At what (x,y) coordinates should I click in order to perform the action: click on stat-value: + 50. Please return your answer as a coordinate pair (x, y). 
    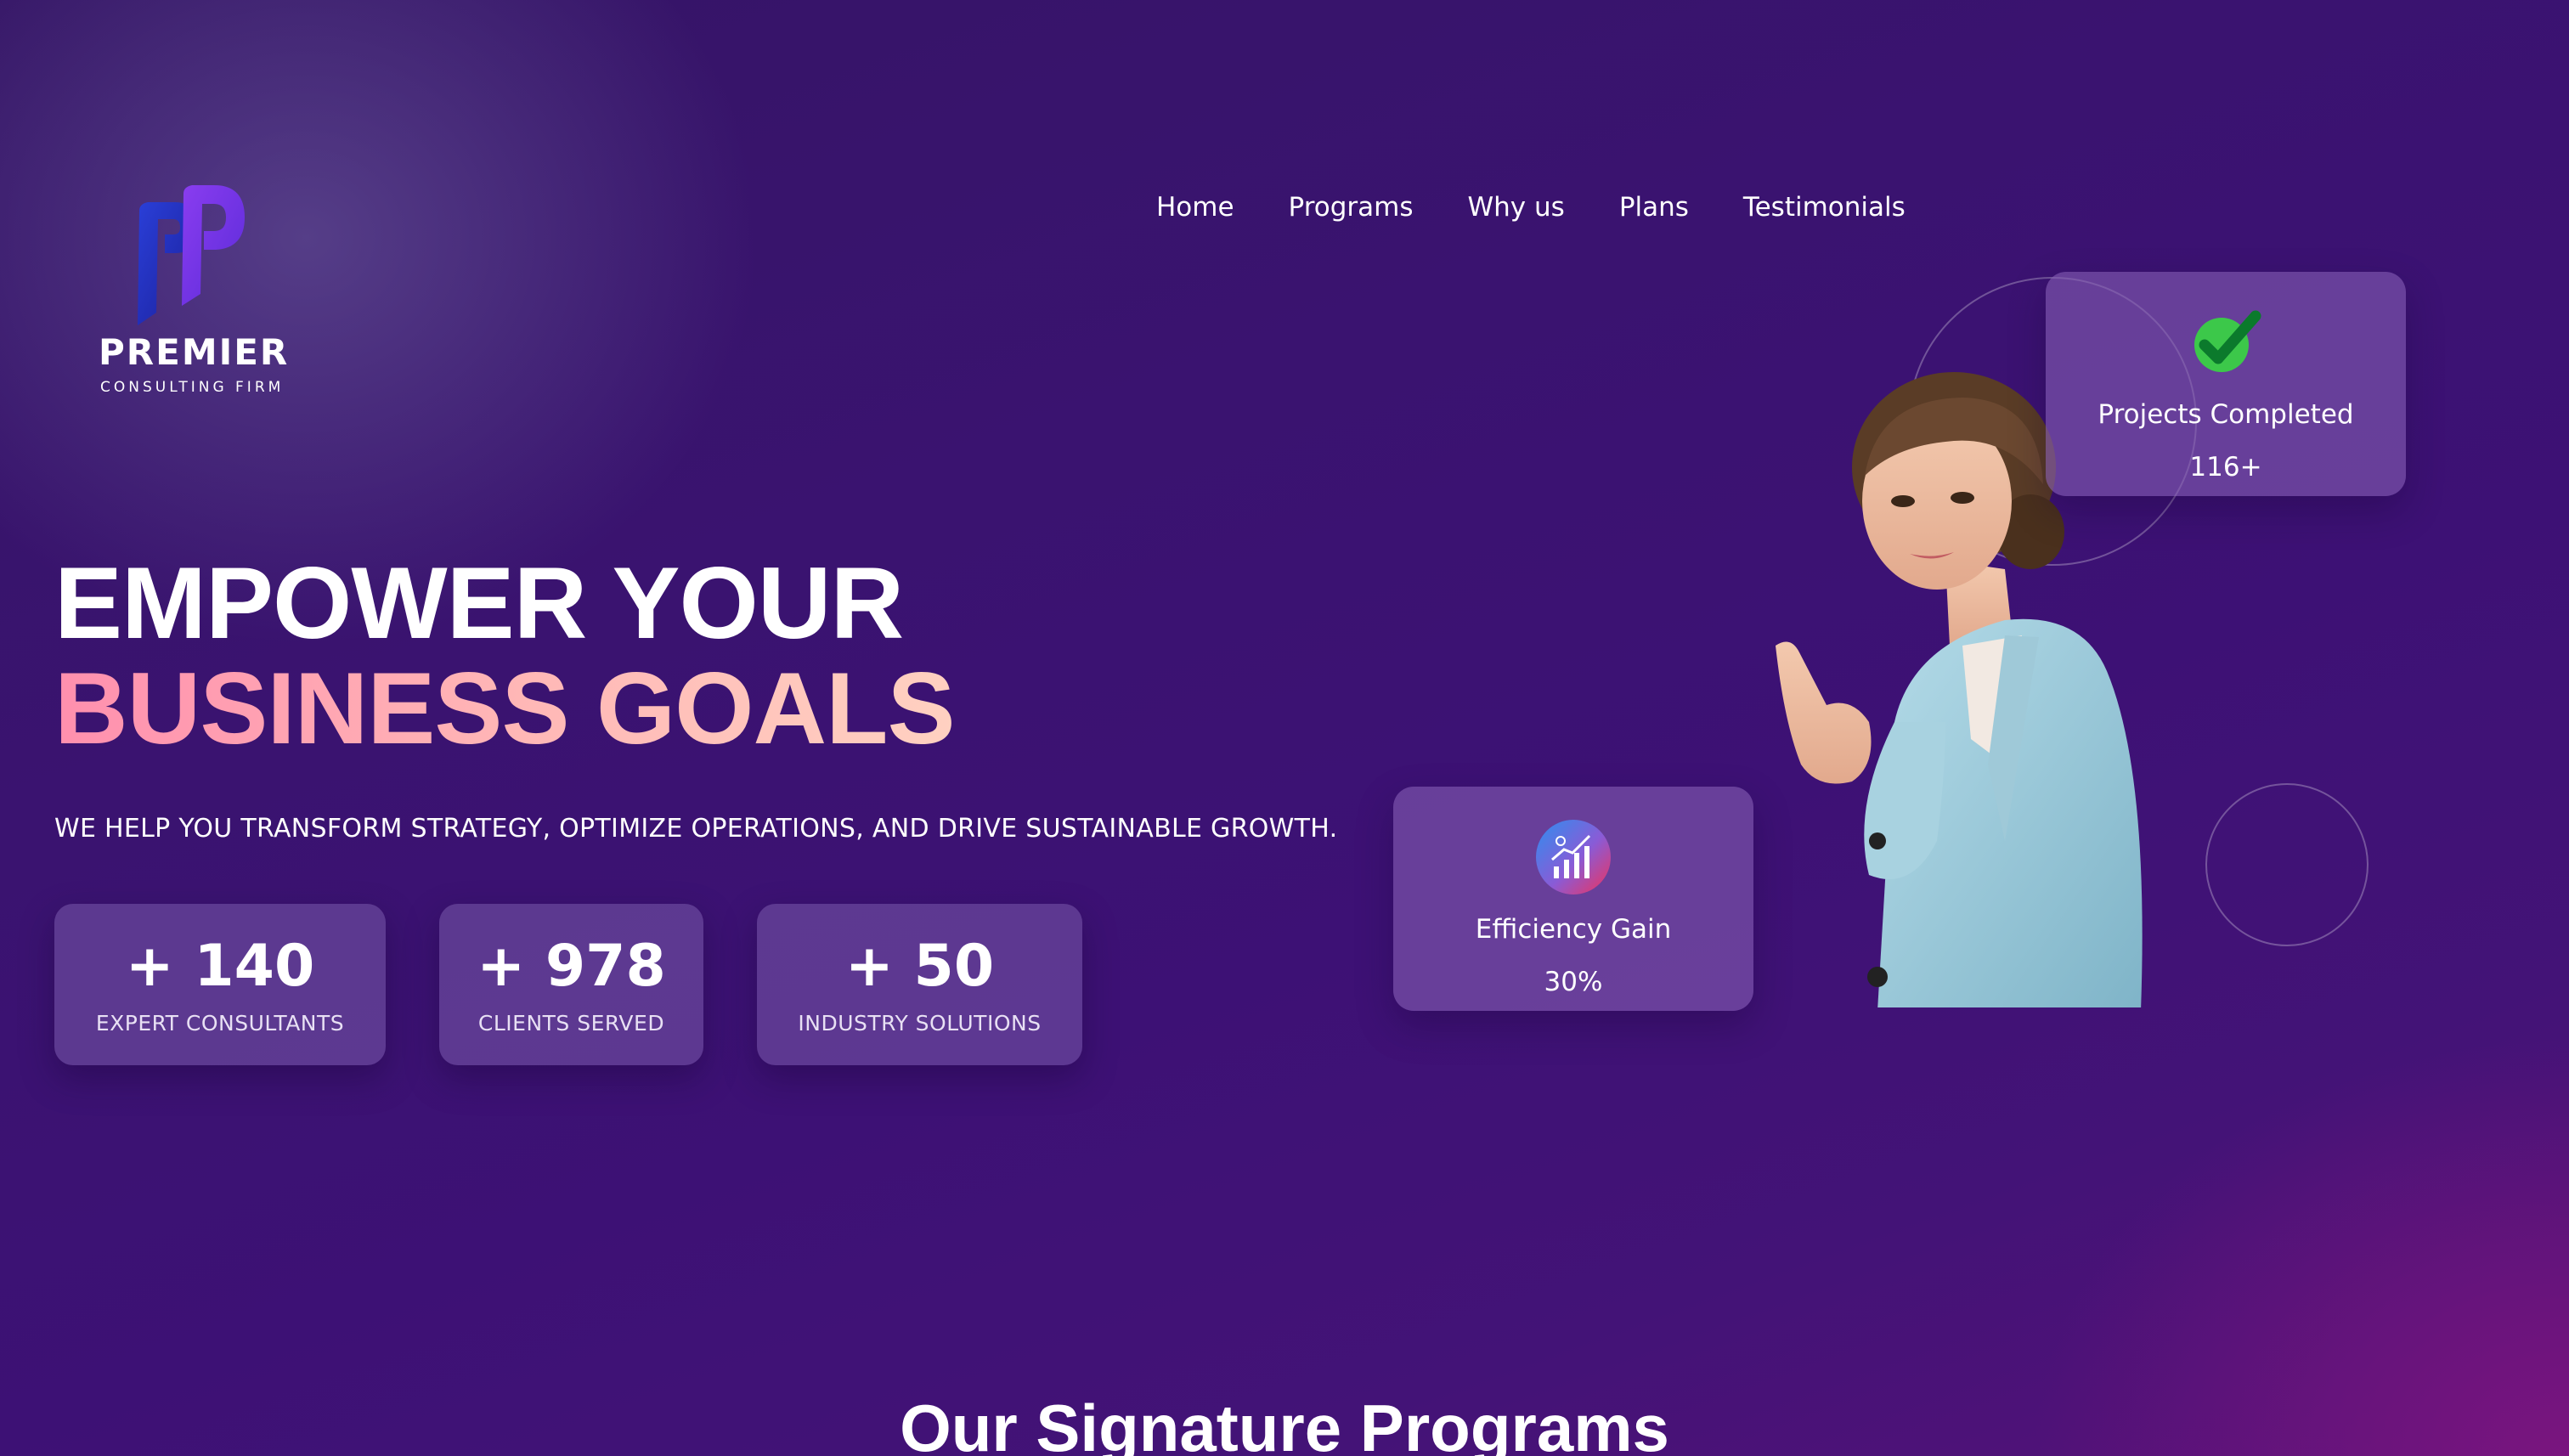
    Looking at the image, I should click on (920, 967).